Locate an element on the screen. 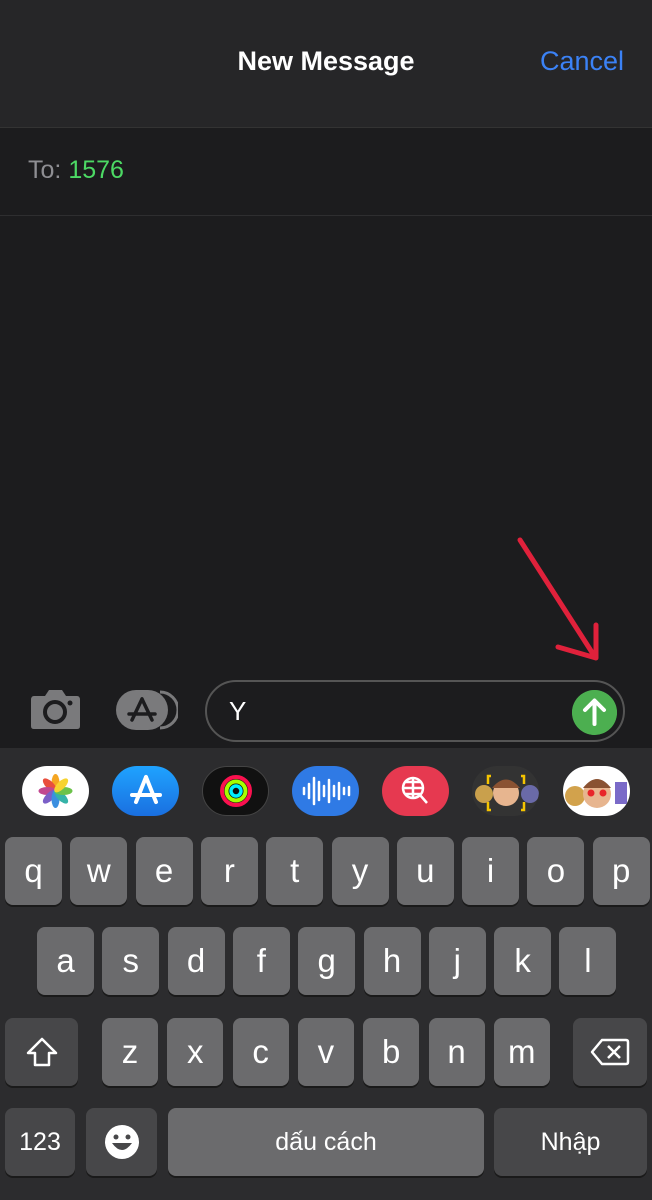 Image resolution: width=652 pixels, height=1200 pixels. web-search-icon is located at coordinates (415, 791).